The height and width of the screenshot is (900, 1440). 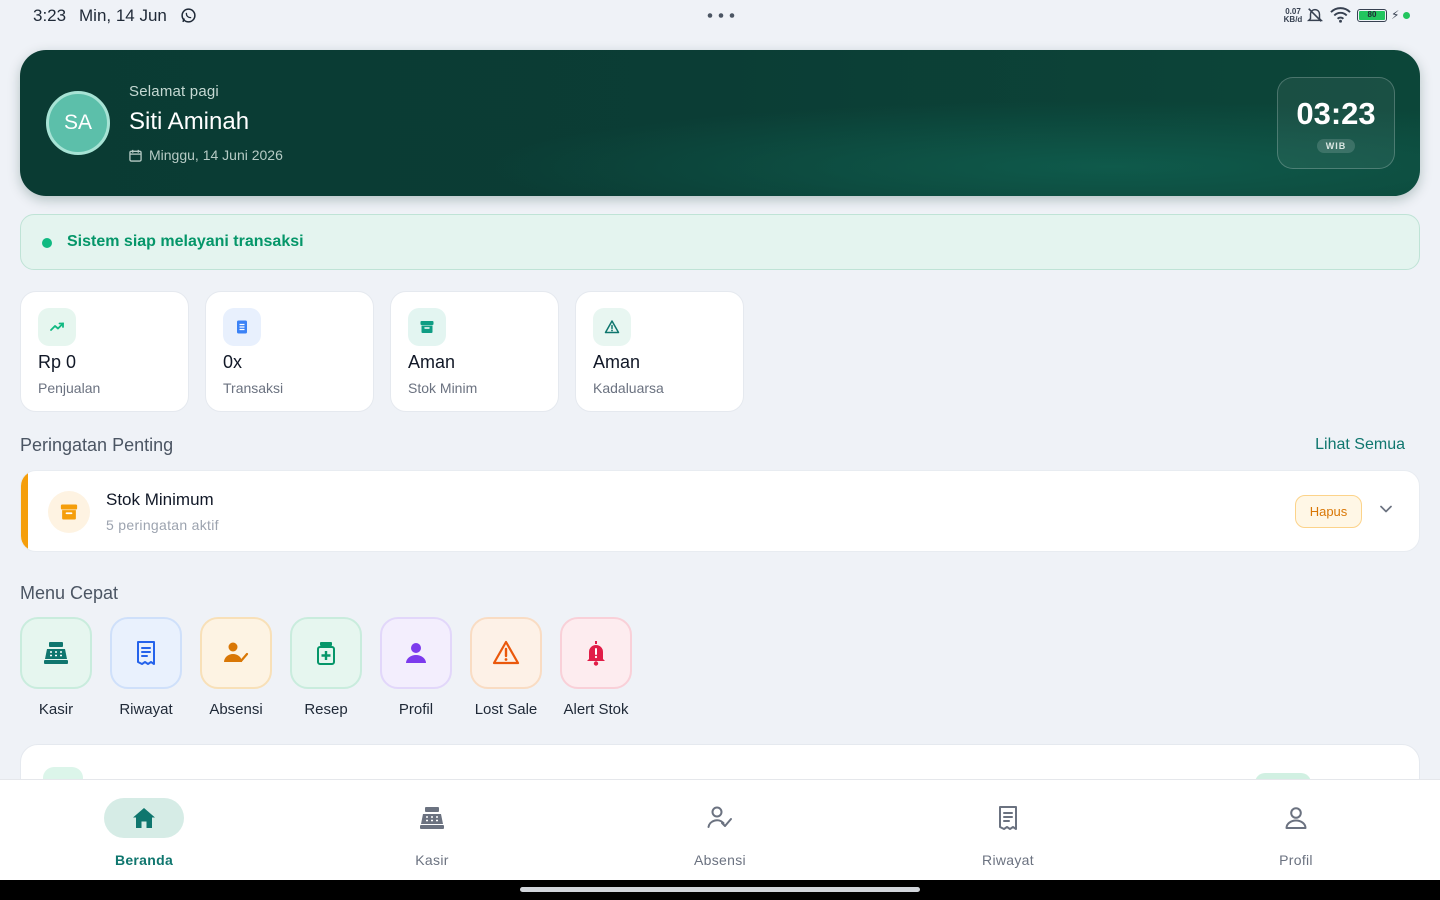 What do you see at coordinates (50, 15) in the screenshot?
I see `status-time: 3:23` at bounding box center [50, 15].